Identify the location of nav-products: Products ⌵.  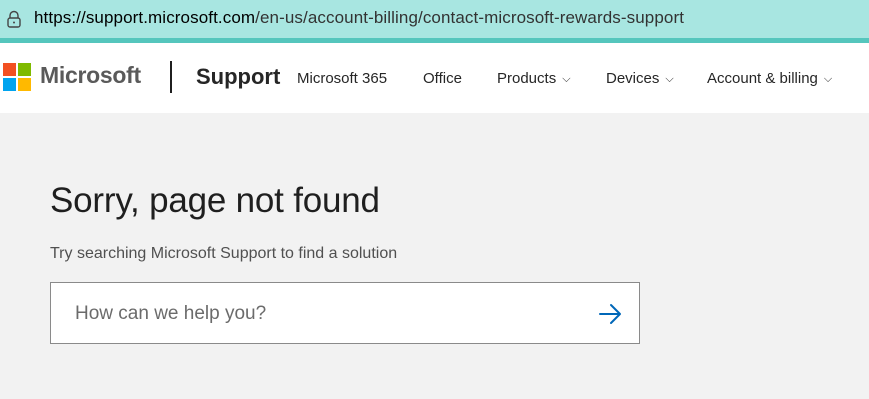
(534, 78).